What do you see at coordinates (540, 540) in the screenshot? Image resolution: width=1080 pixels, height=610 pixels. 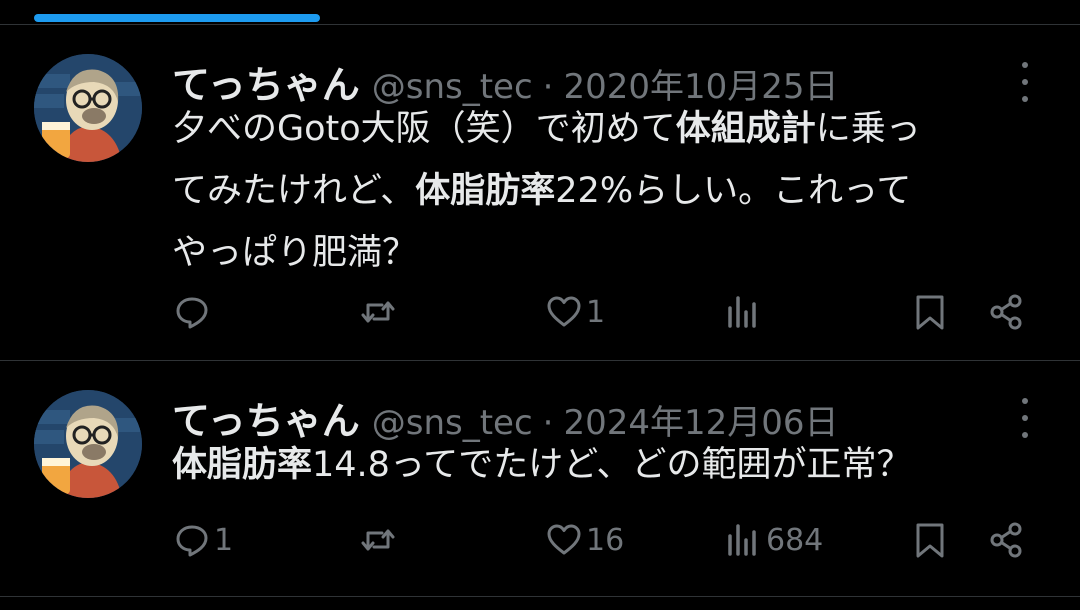 I see `action-bar: 1 16 684` at bounding box center [540, 540].